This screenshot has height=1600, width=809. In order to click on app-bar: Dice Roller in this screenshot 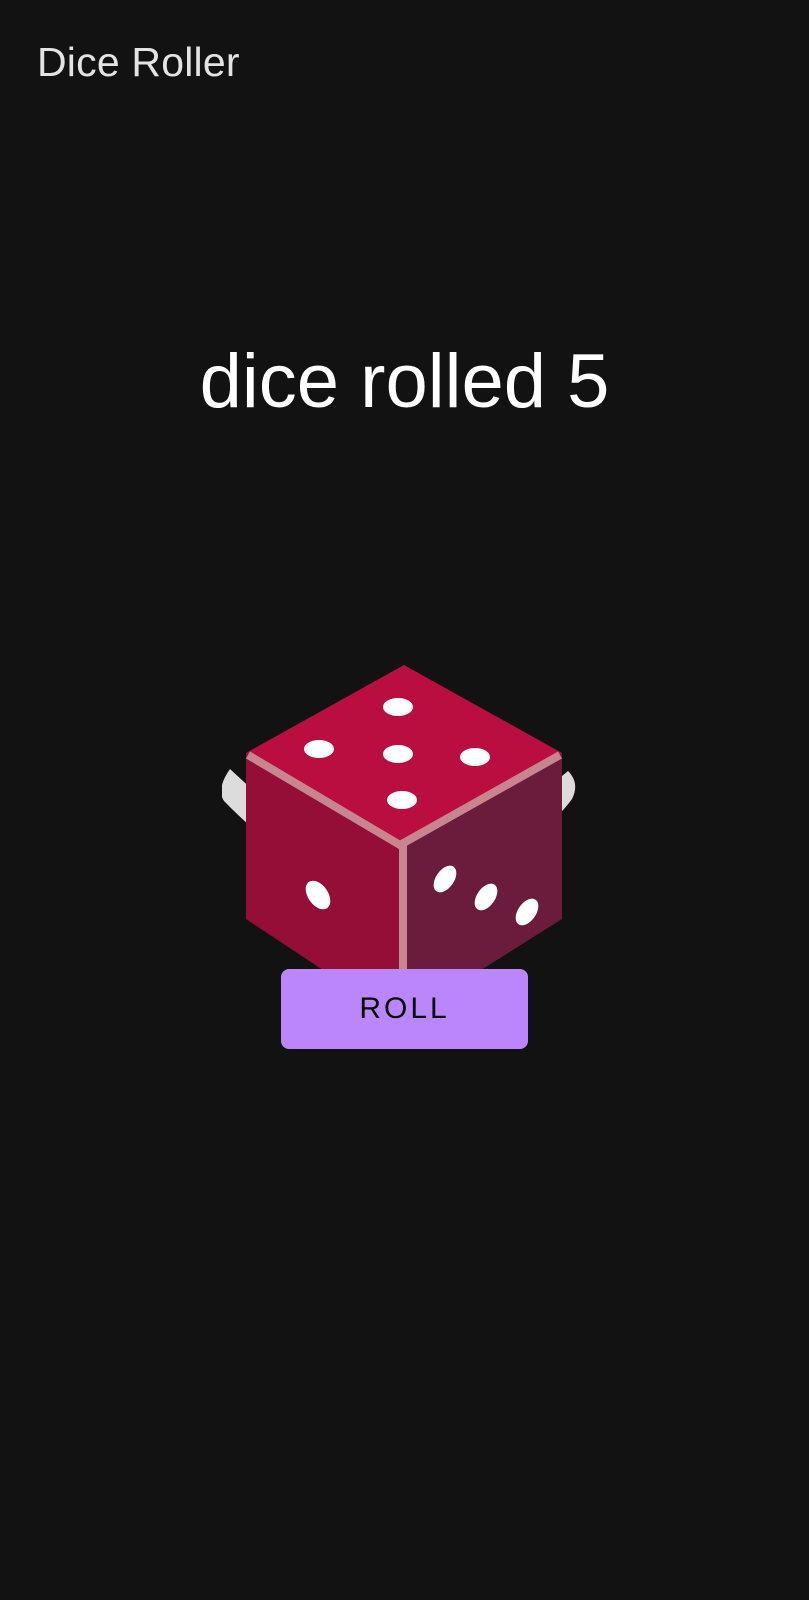, I will do `click(404, 62)`.